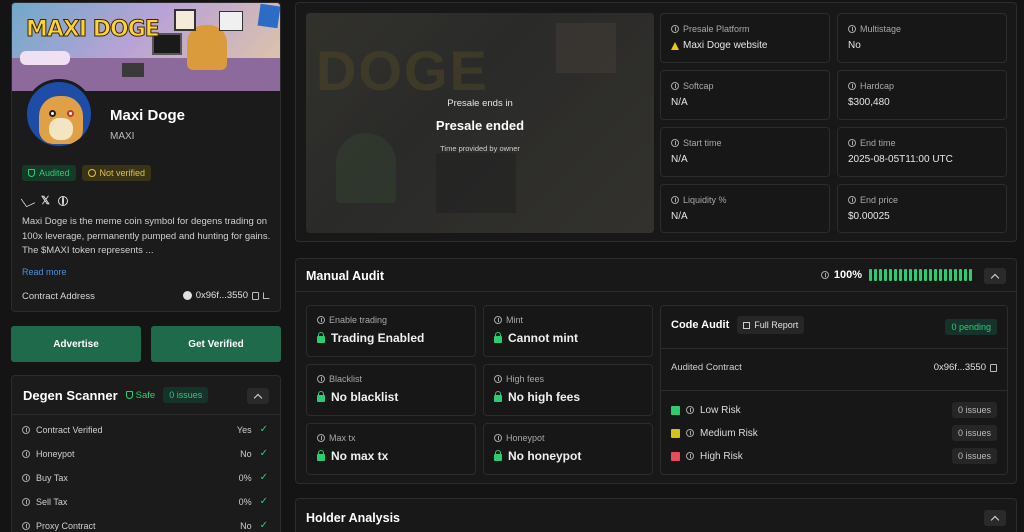 This screenshot has height=532, width=1024. Describe the element at coordinates (62, 200) in the screenshot. I see `website-globe-icon` at that location.